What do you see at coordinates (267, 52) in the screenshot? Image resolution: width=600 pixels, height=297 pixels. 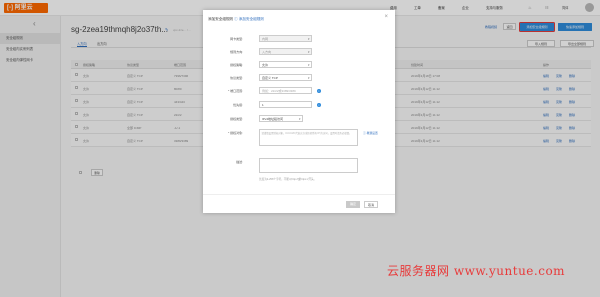 I see `direction-value: 入方向` at bounding box center [267, 52].